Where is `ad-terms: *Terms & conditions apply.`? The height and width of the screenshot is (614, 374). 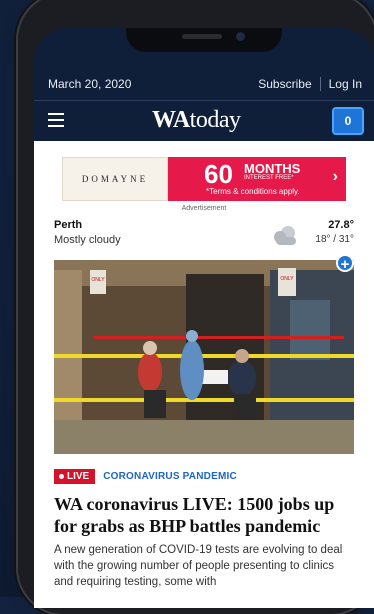 ad-terms: *Terms & conditions apply. is located at coordinates (253, 191).